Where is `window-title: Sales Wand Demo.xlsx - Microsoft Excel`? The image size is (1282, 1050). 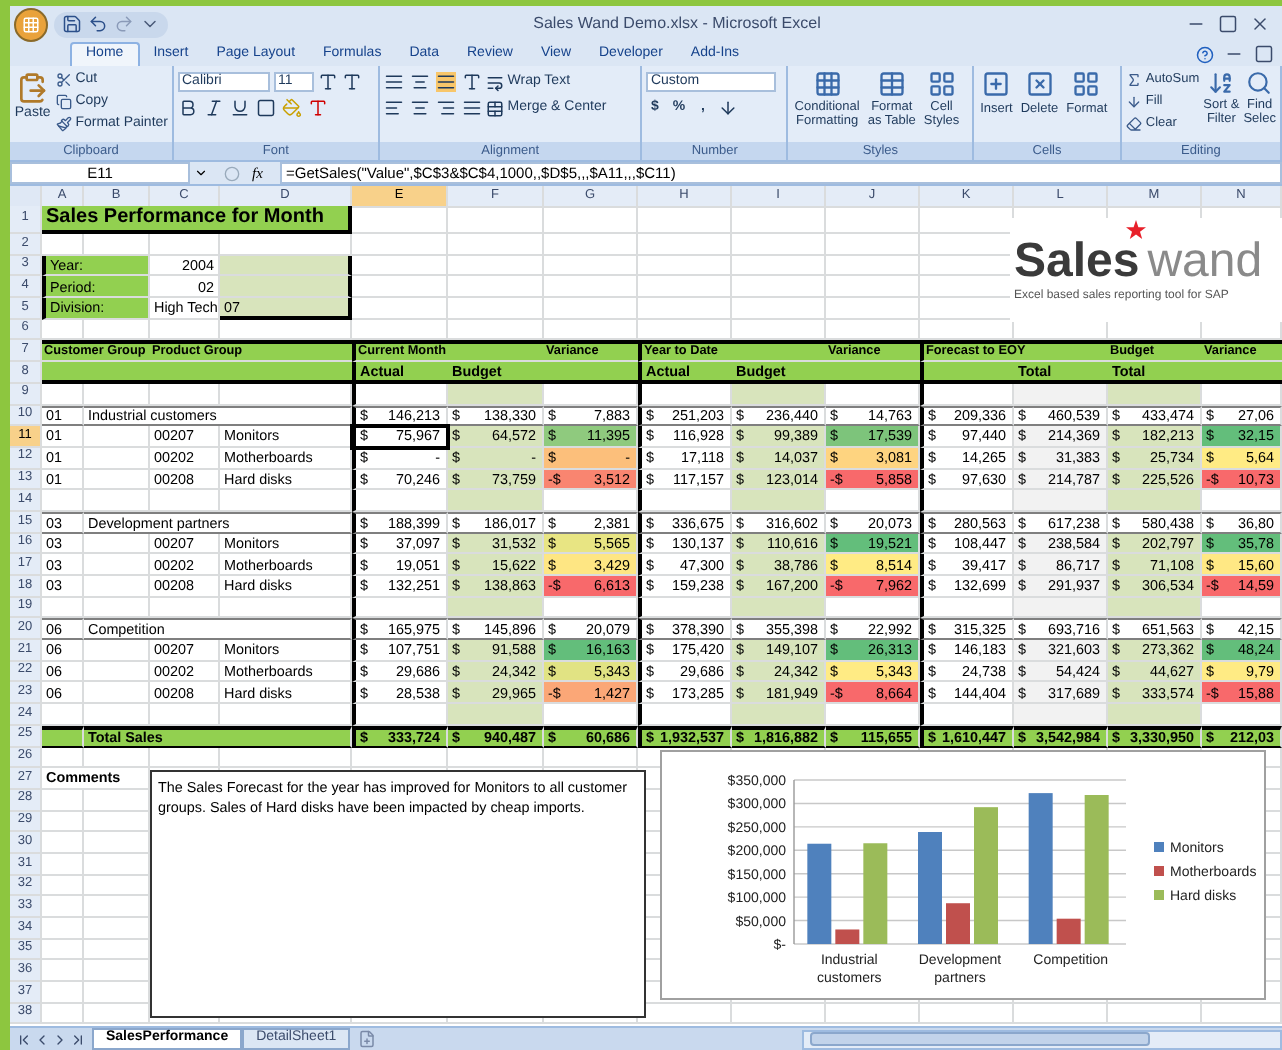 window-title: Sales Wand Demo.xlsx - Microsoft Excel is located at coordinates (677, 24).